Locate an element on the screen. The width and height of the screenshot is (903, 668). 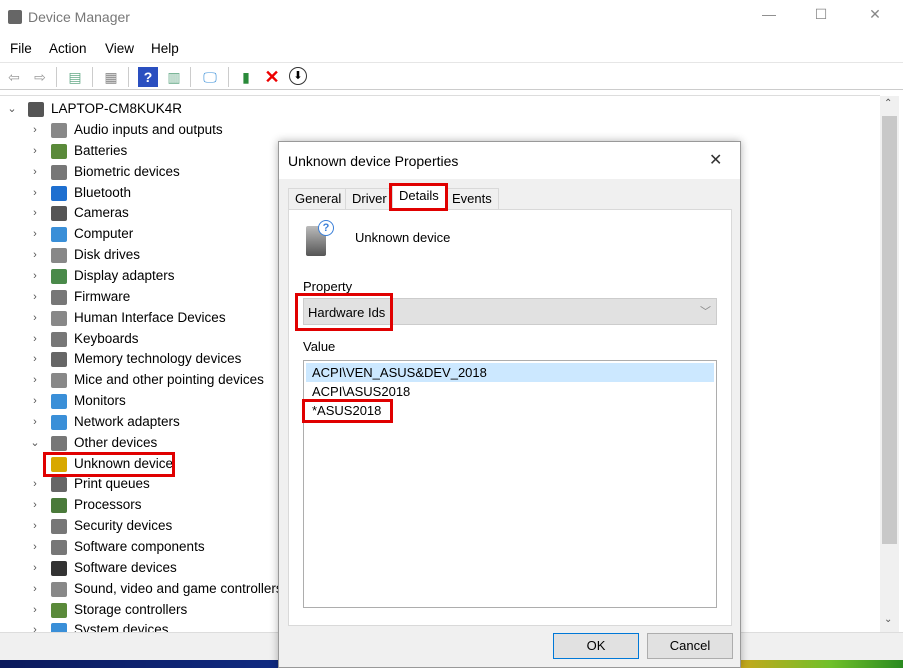
back-icon: ⇦ is located at coordinates (14, 77).